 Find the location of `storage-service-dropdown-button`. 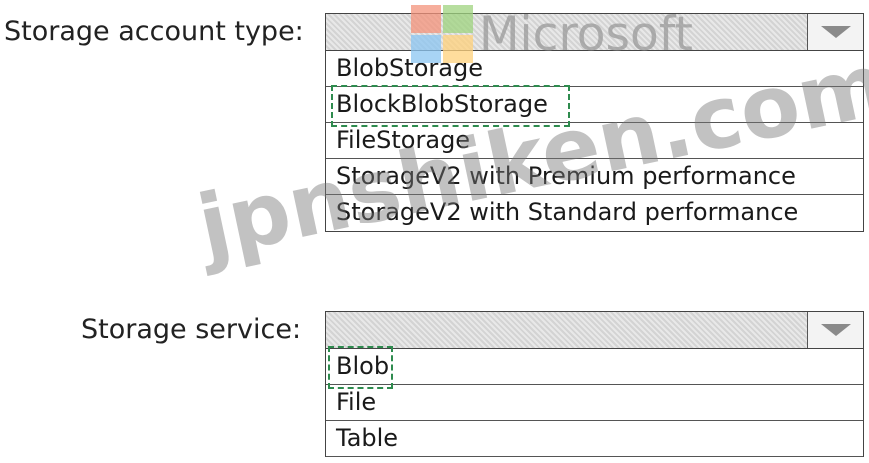

storage-service-dropdown-button is located at coordinates (835, 330).